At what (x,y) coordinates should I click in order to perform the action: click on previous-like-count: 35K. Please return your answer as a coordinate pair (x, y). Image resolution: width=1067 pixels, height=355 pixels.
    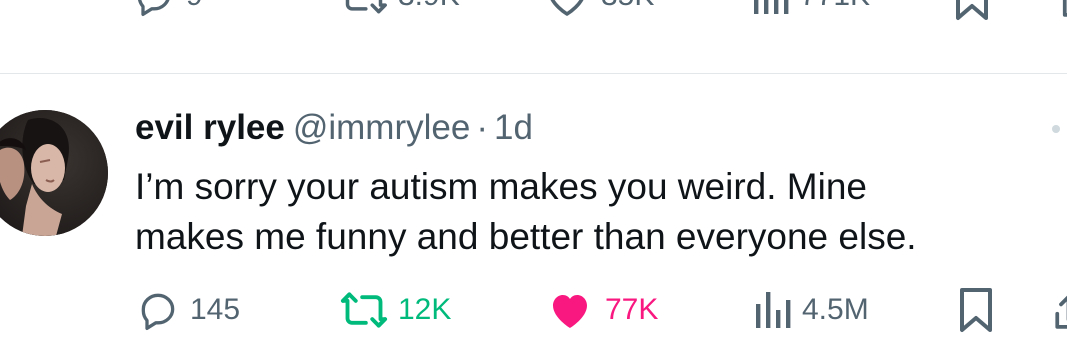
    Looking at the image, I should click on (627, 6).